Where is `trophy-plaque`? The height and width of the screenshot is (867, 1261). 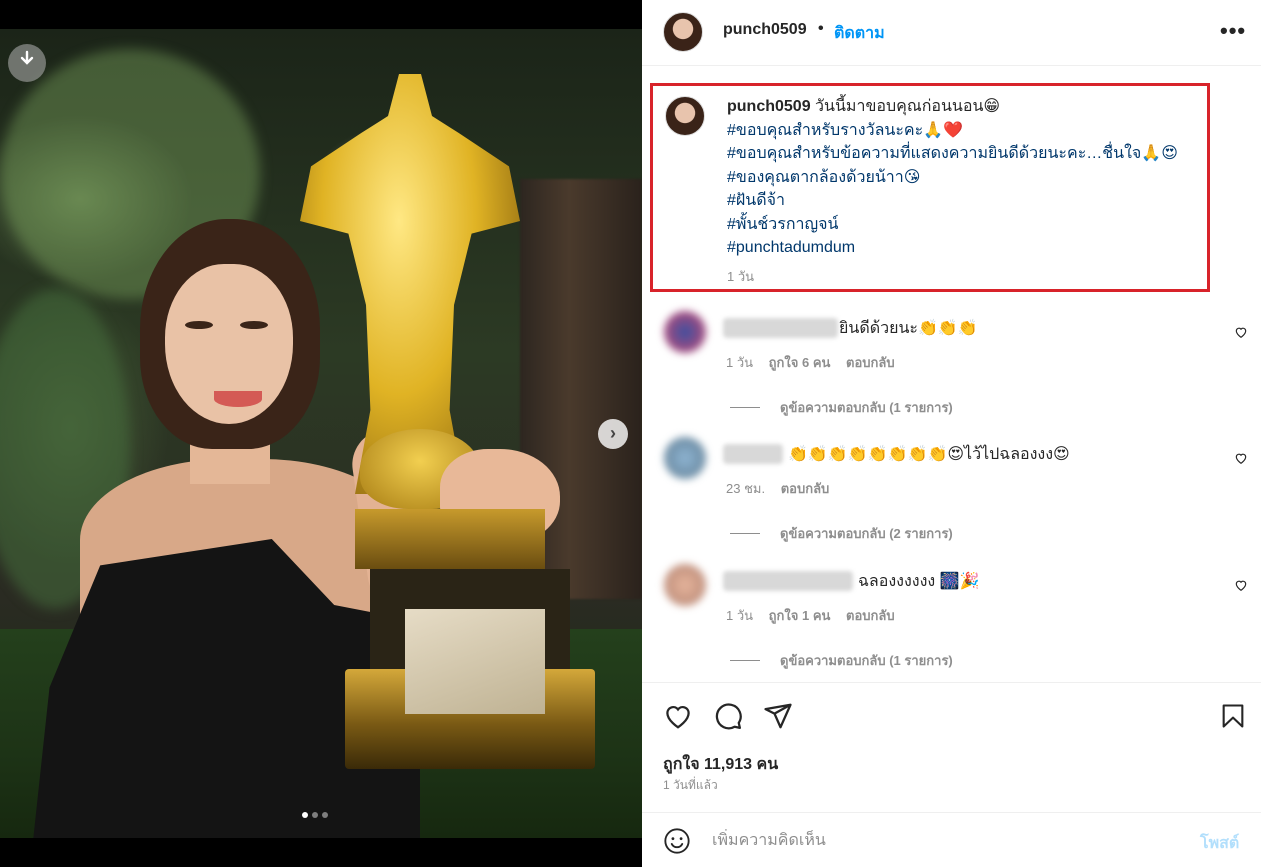
trophy-plaque is located at coordinates (475, 661).